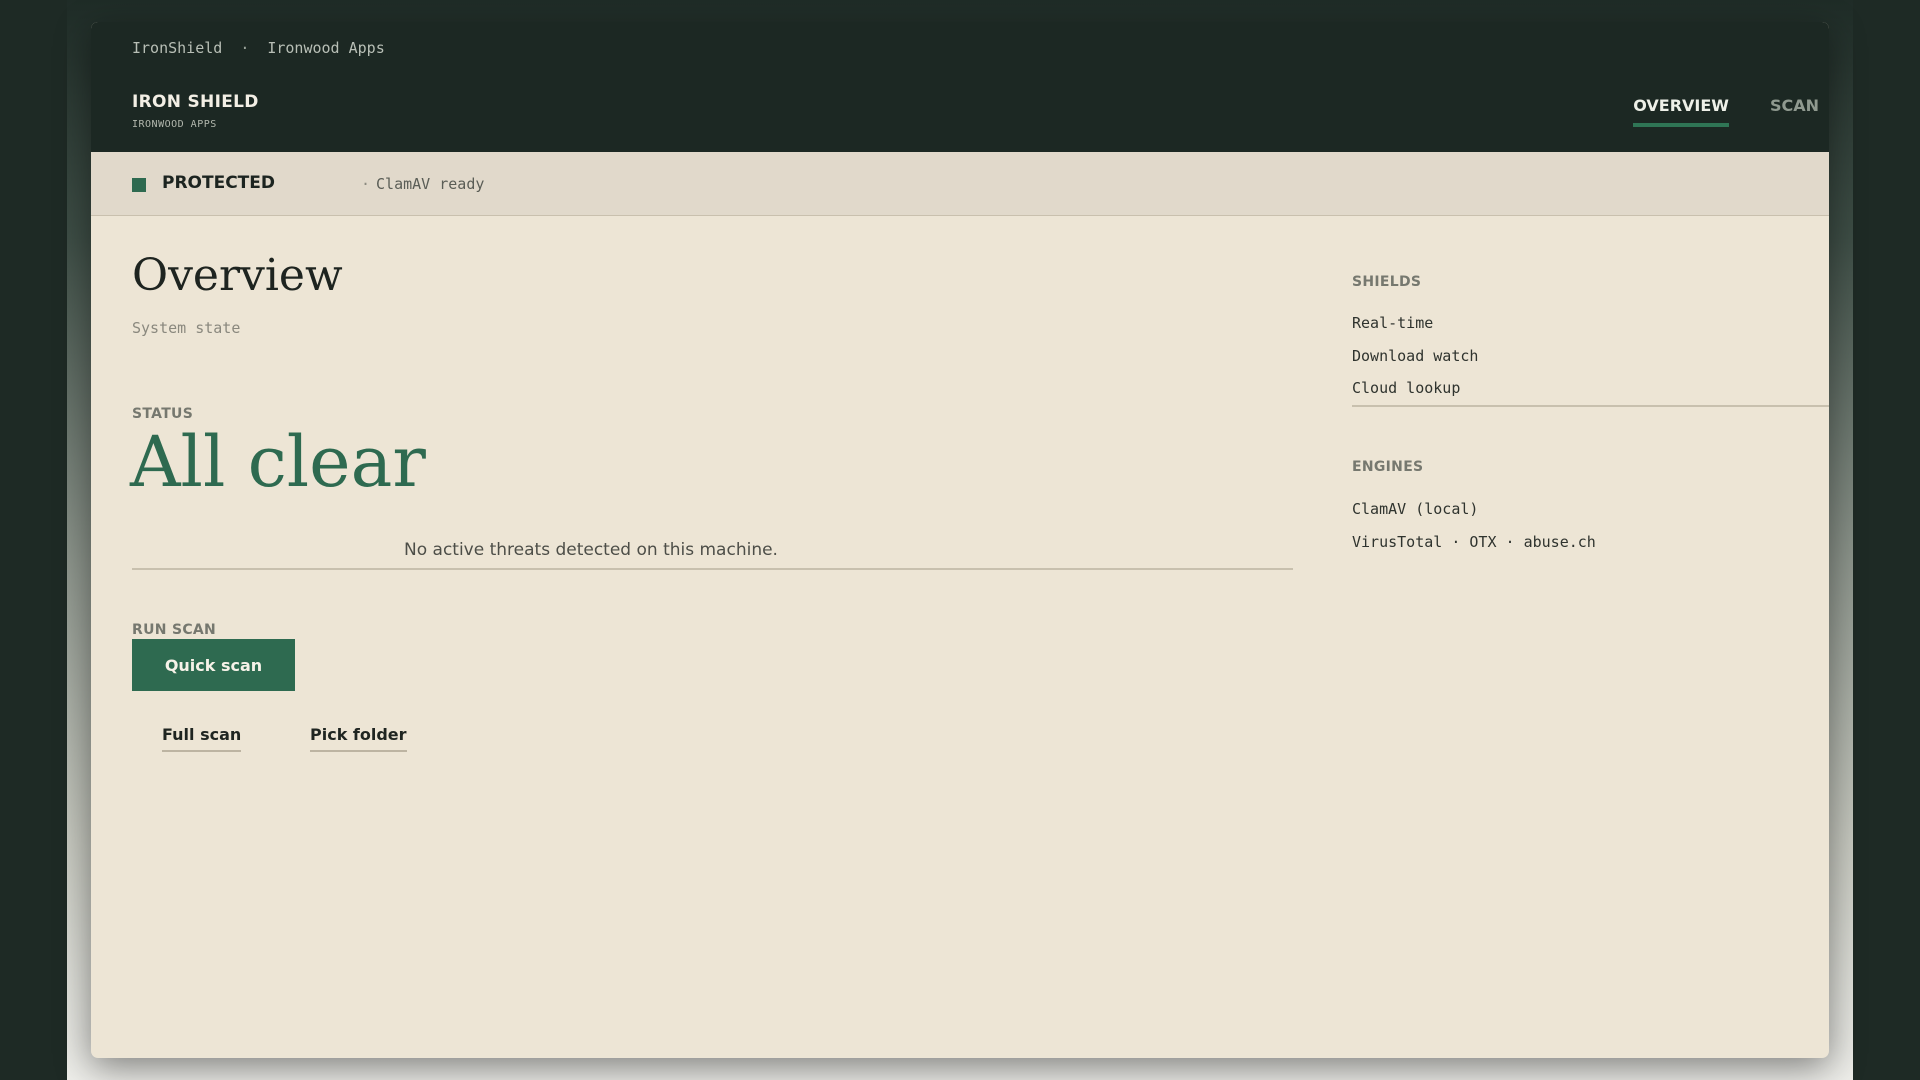 This screenshot has height=1080, width=1920. Describe the element at coordinates (1681, 111) in the screenshot. I see `tab-overview: OVERVIEW` at that location.